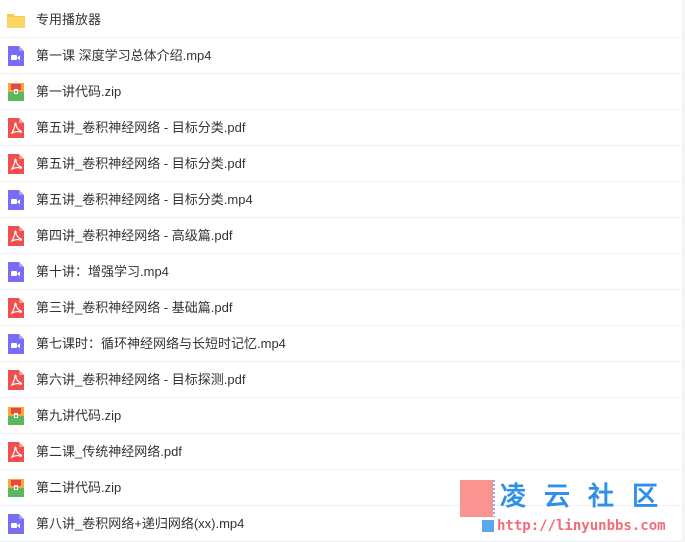 The height and width of the screenshot is (542, 685). I want to click on file-row: 第一课 深度学习总体介绍.mp4, so click(342, 56).